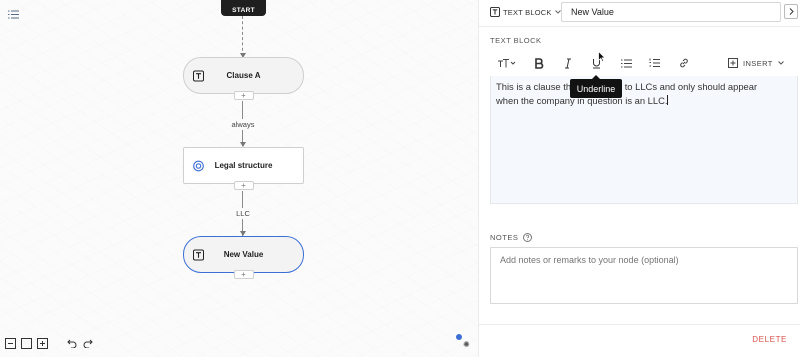 This screenshot has height=357, width=800. I want to click on link-button, so click(684, 63).